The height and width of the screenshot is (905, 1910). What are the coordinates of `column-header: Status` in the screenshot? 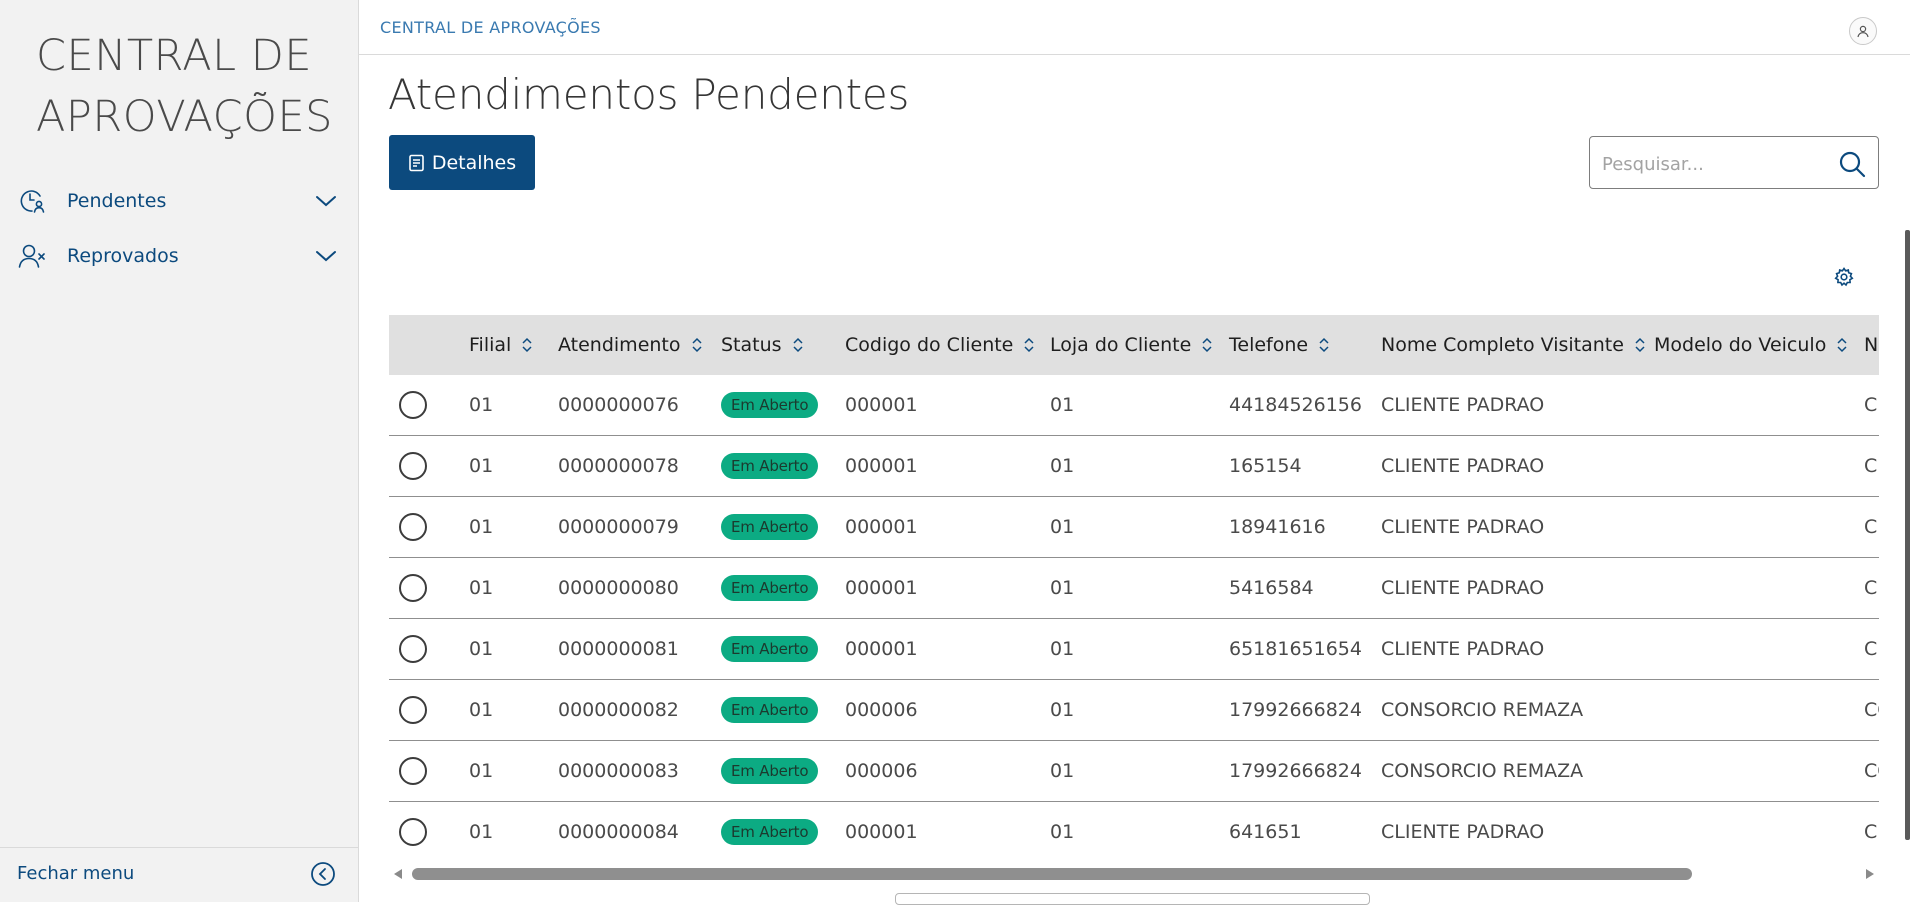 It's located at (783, 345).